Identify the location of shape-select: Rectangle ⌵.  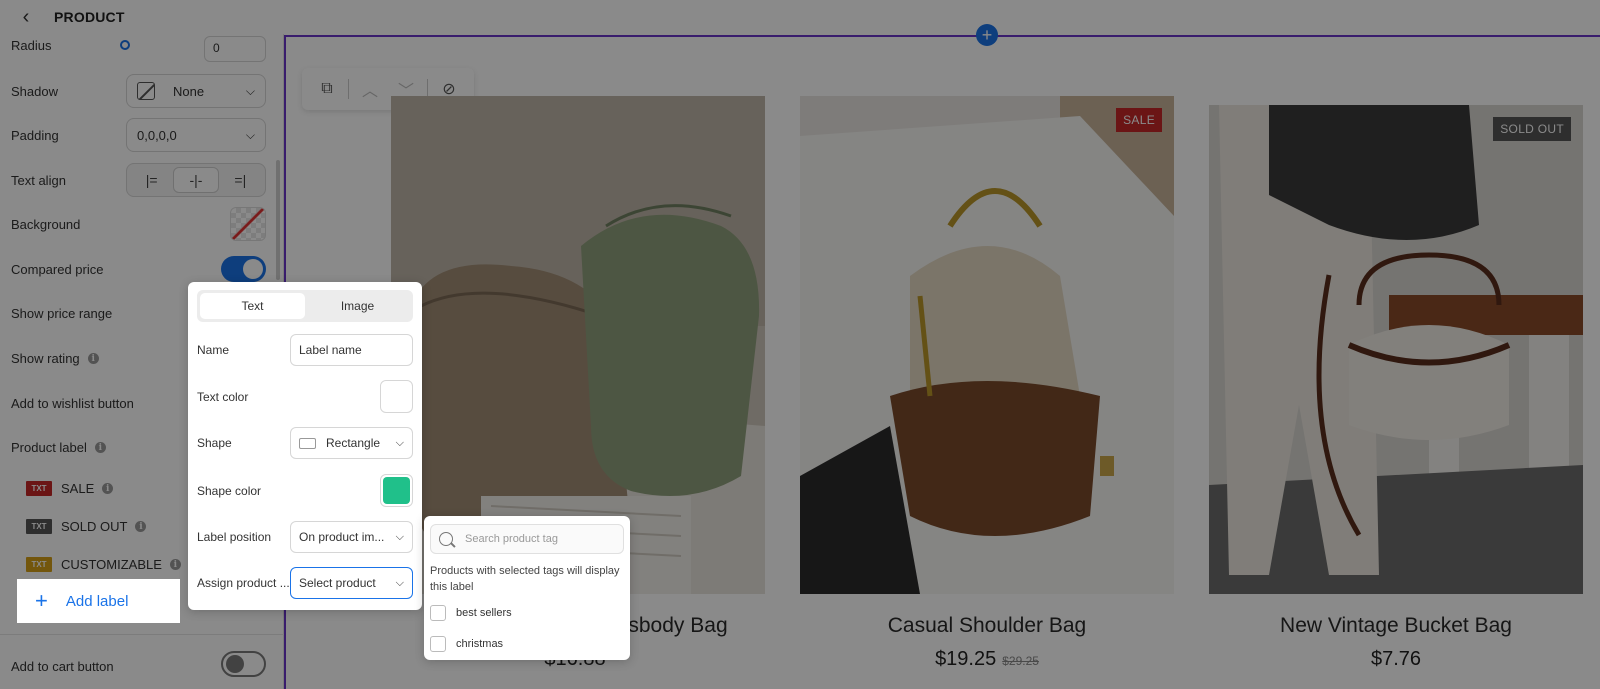
(351, 443).